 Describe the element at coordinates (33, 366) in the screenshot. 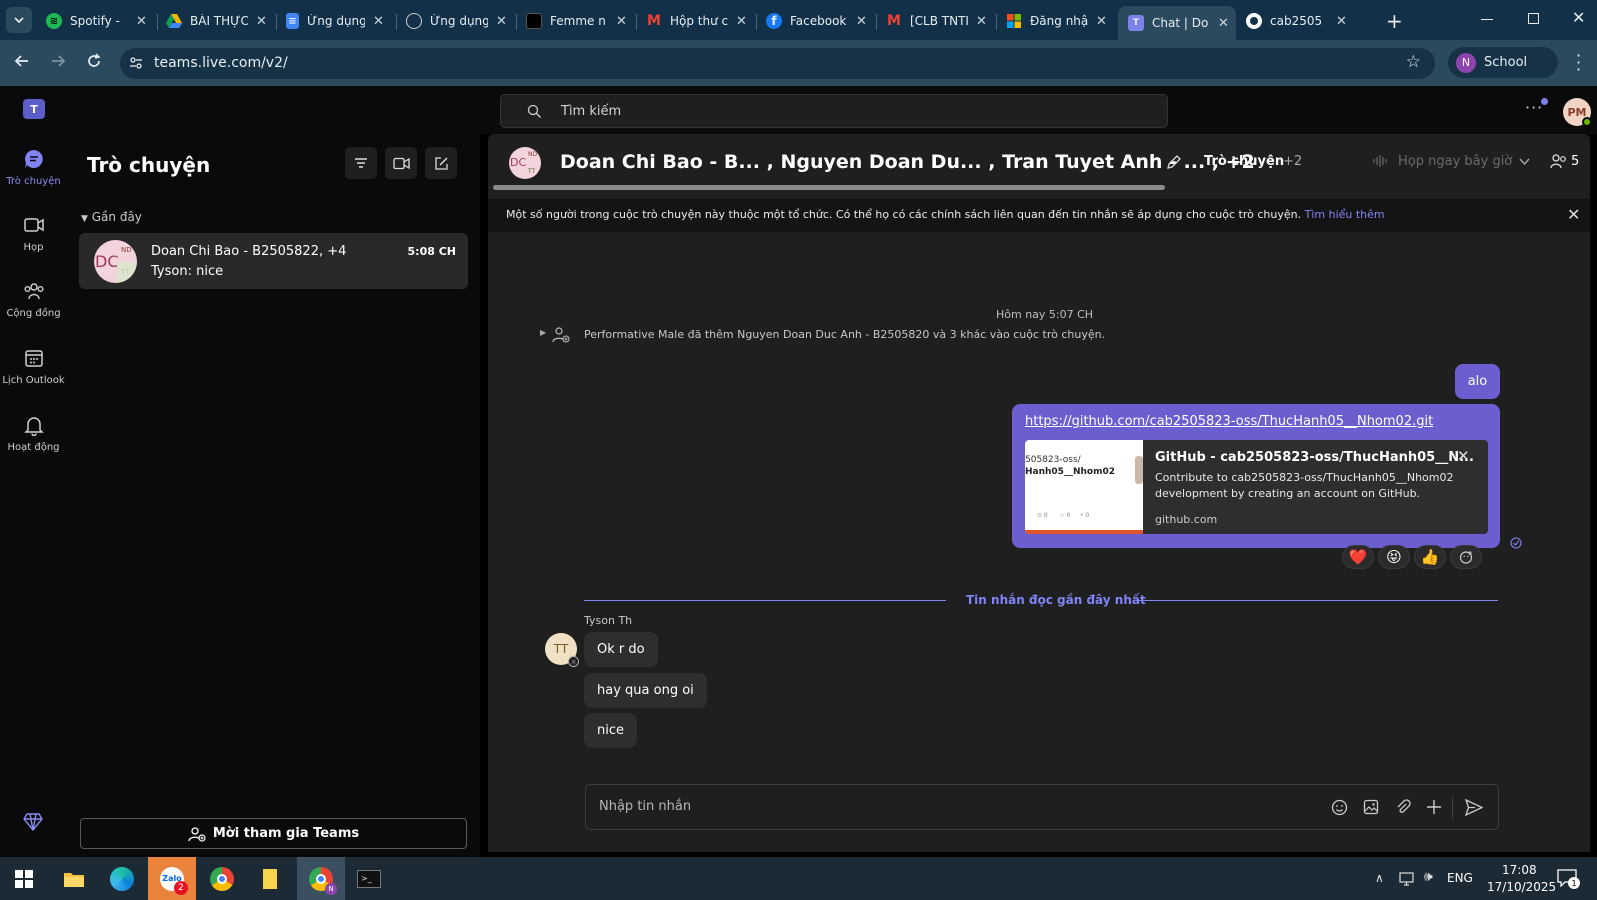

I see `rail-item-calendar: Lịch Outlook` at that location.